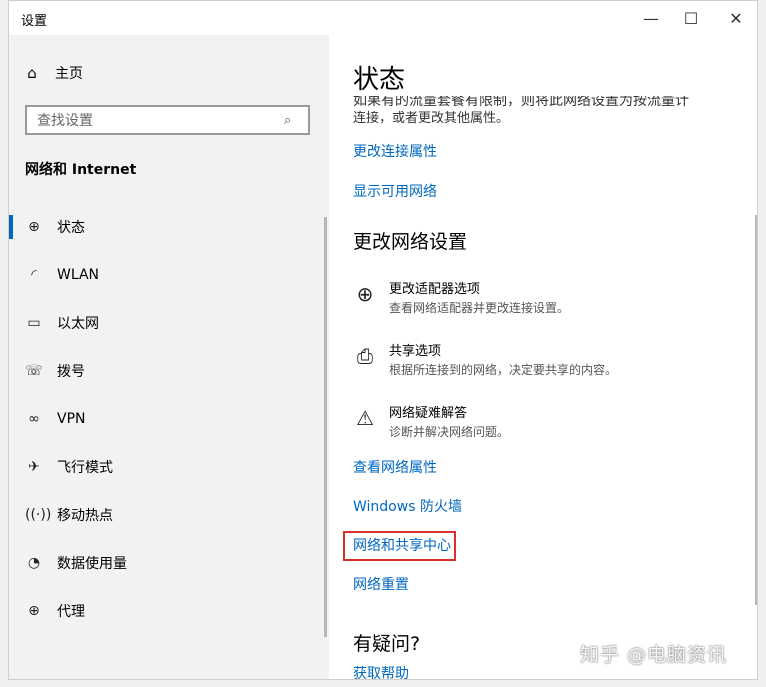 Image resolution: width=766 pixels, height=687 pixels. Describe the element at coordinates (34, 275) in the screenshot. I see `wifi-icon: ◜` at that location.